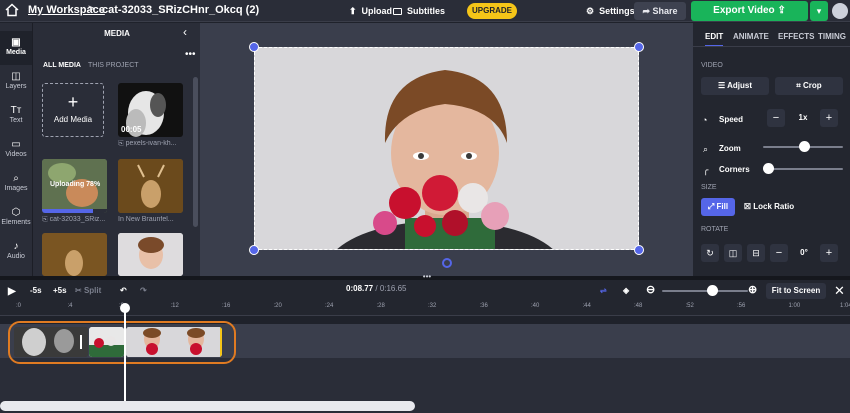  Describe the element at coordinates (78, 290) in the screenshot. I see `scissors-icon: ✂` at that location.